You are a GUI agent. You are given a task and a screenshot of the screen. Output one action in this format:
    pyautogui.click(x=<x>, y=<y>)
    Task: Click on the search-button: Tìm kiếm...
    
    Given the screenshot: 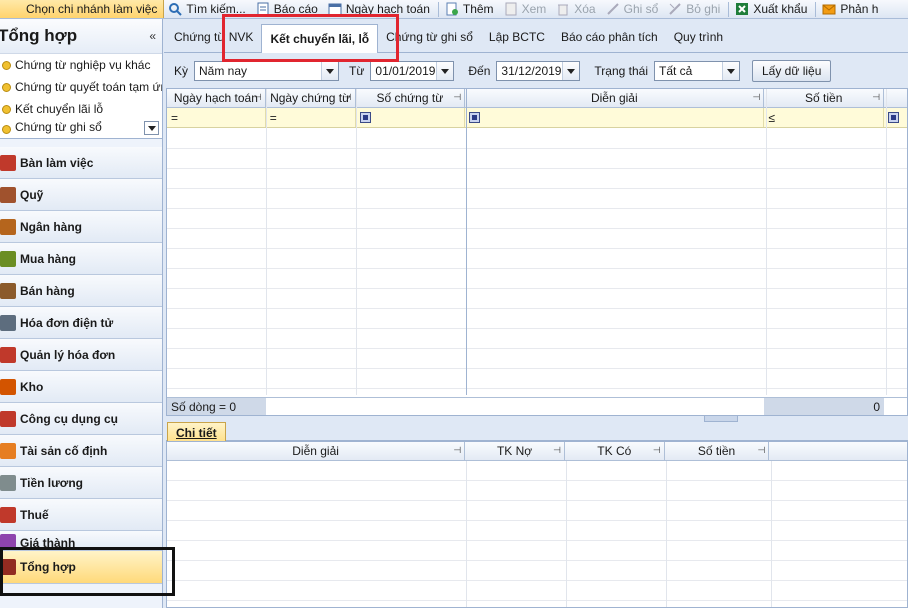 What is the action you would take?
    pyautogui.click(x=207, y=9)
    